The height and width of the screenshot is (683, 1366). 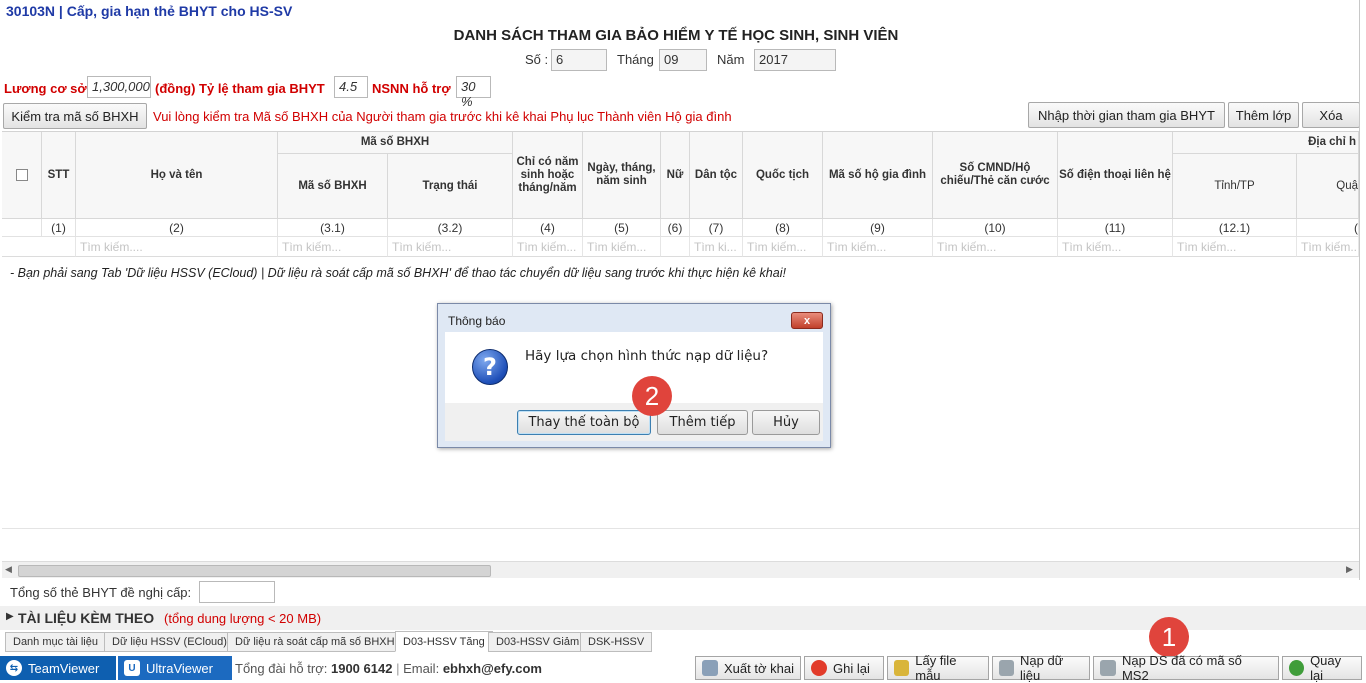 What do you see at coordinates (783, 175) in the screenshot?
I see `col-quoc-tich: Quốc tịch` at bounding box center [783, 175].